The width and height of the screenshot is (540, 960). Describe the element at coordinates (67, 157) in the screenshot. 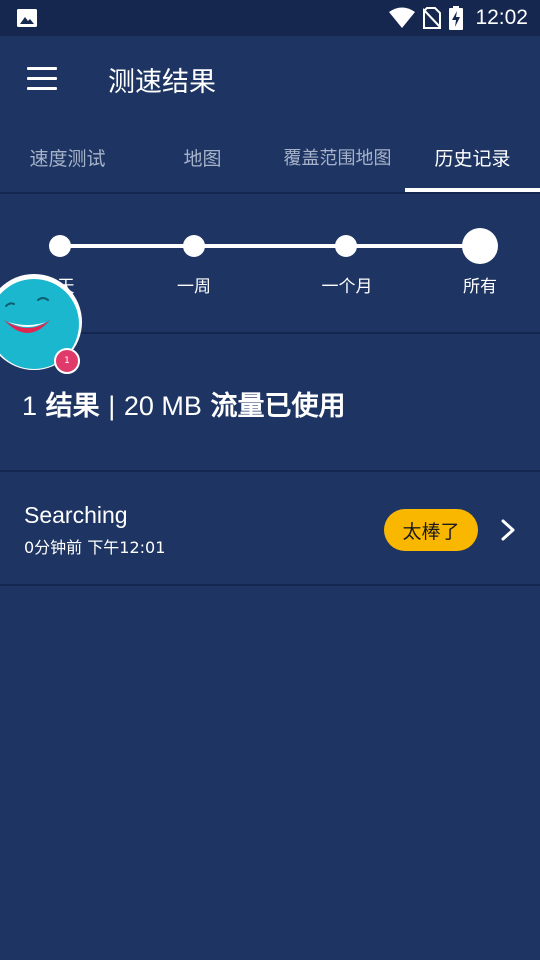

I see `tab-speed-test: 速度测试` at that location.